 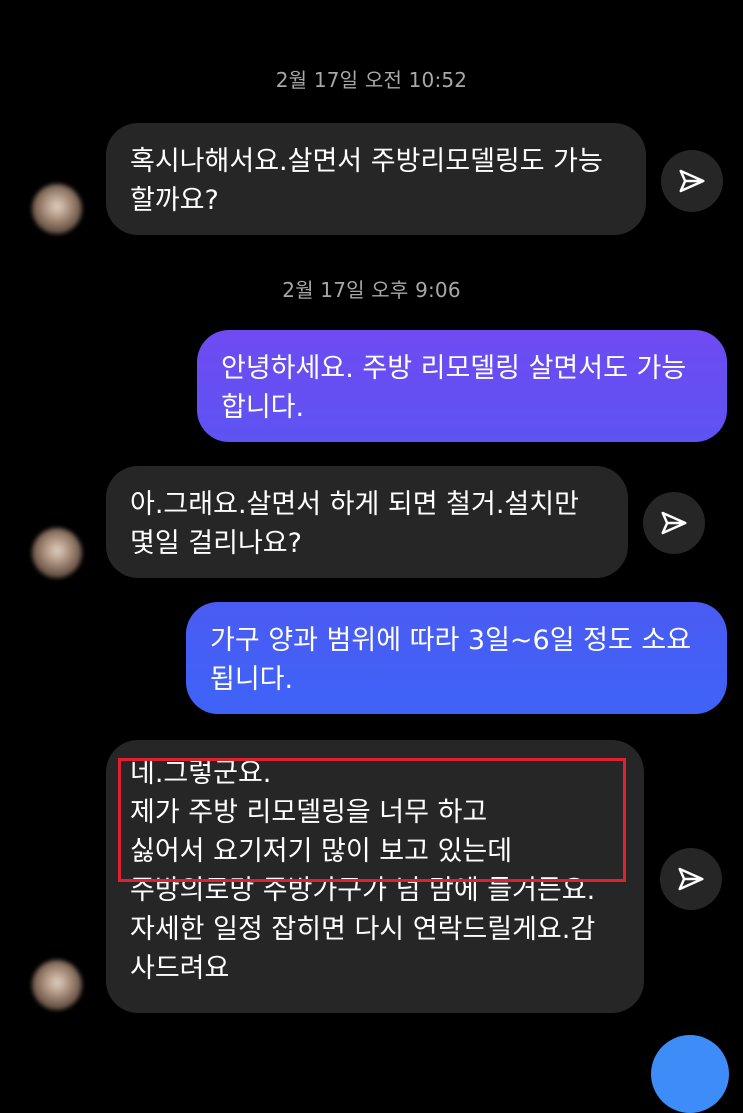 What do you see at coordinates (180, 968) in the screenshot?
I see `message-text: 사드려요` at bounding box center [180, 968].